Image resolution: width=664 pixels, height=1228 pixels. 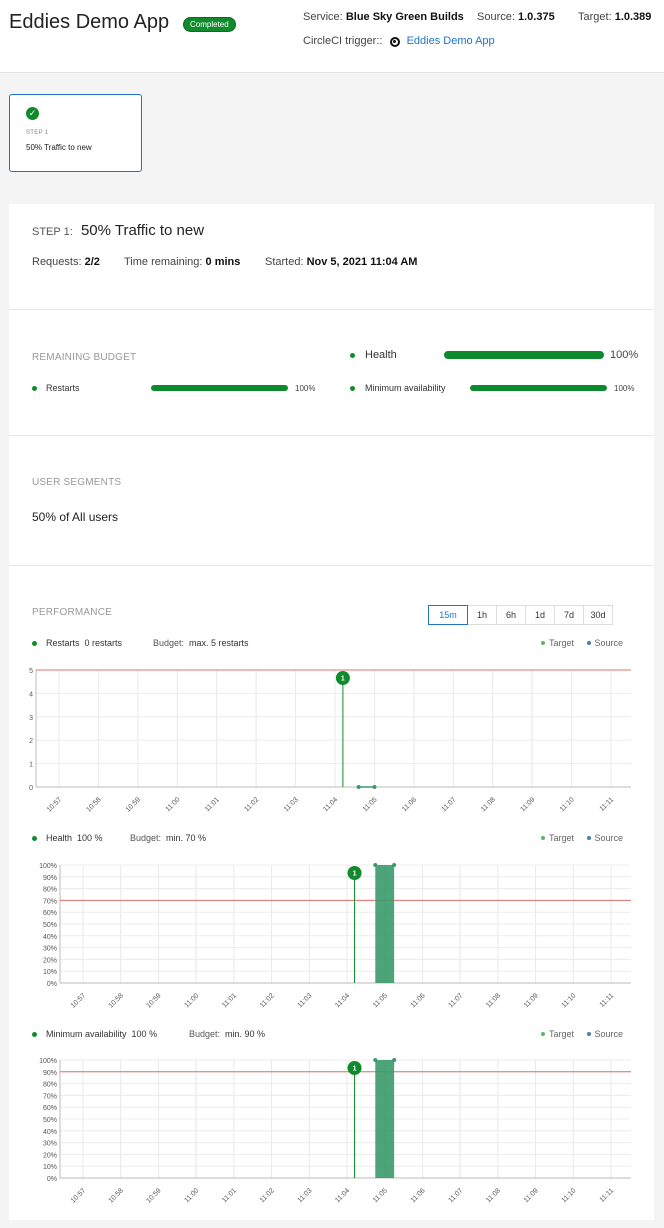 What do you see at coordinates (77, 482) in the screenshot?
I see `user-segments-title: USER SEGMENTS` at bounding box center [77, 482].